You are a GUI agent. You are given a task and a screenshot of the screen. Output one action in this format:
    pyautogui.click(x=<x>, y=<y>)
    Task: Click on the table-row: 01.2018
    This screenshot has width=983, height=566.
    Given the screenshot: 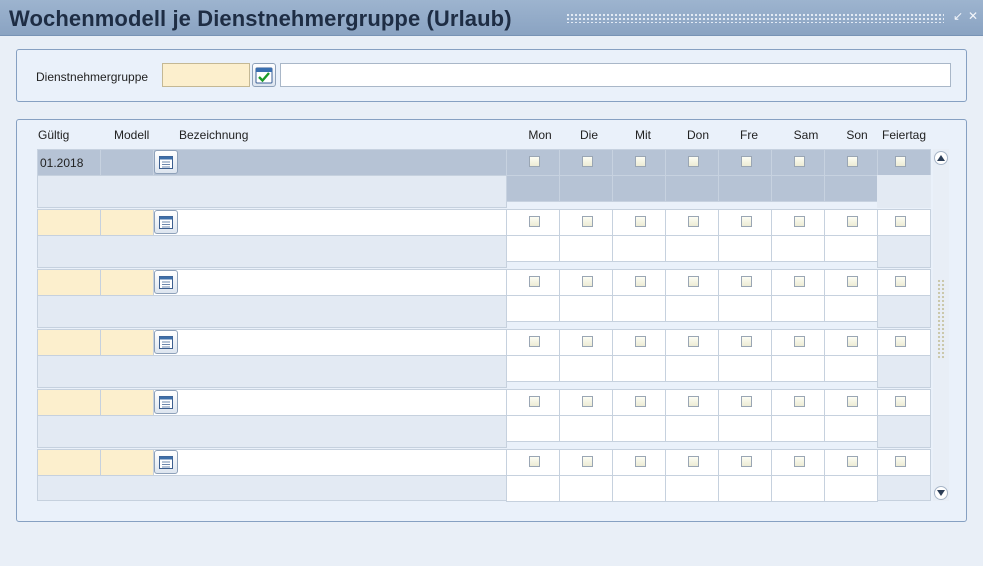 What is the action you would take?
    pyautogui.click(x=484, y=178)
    